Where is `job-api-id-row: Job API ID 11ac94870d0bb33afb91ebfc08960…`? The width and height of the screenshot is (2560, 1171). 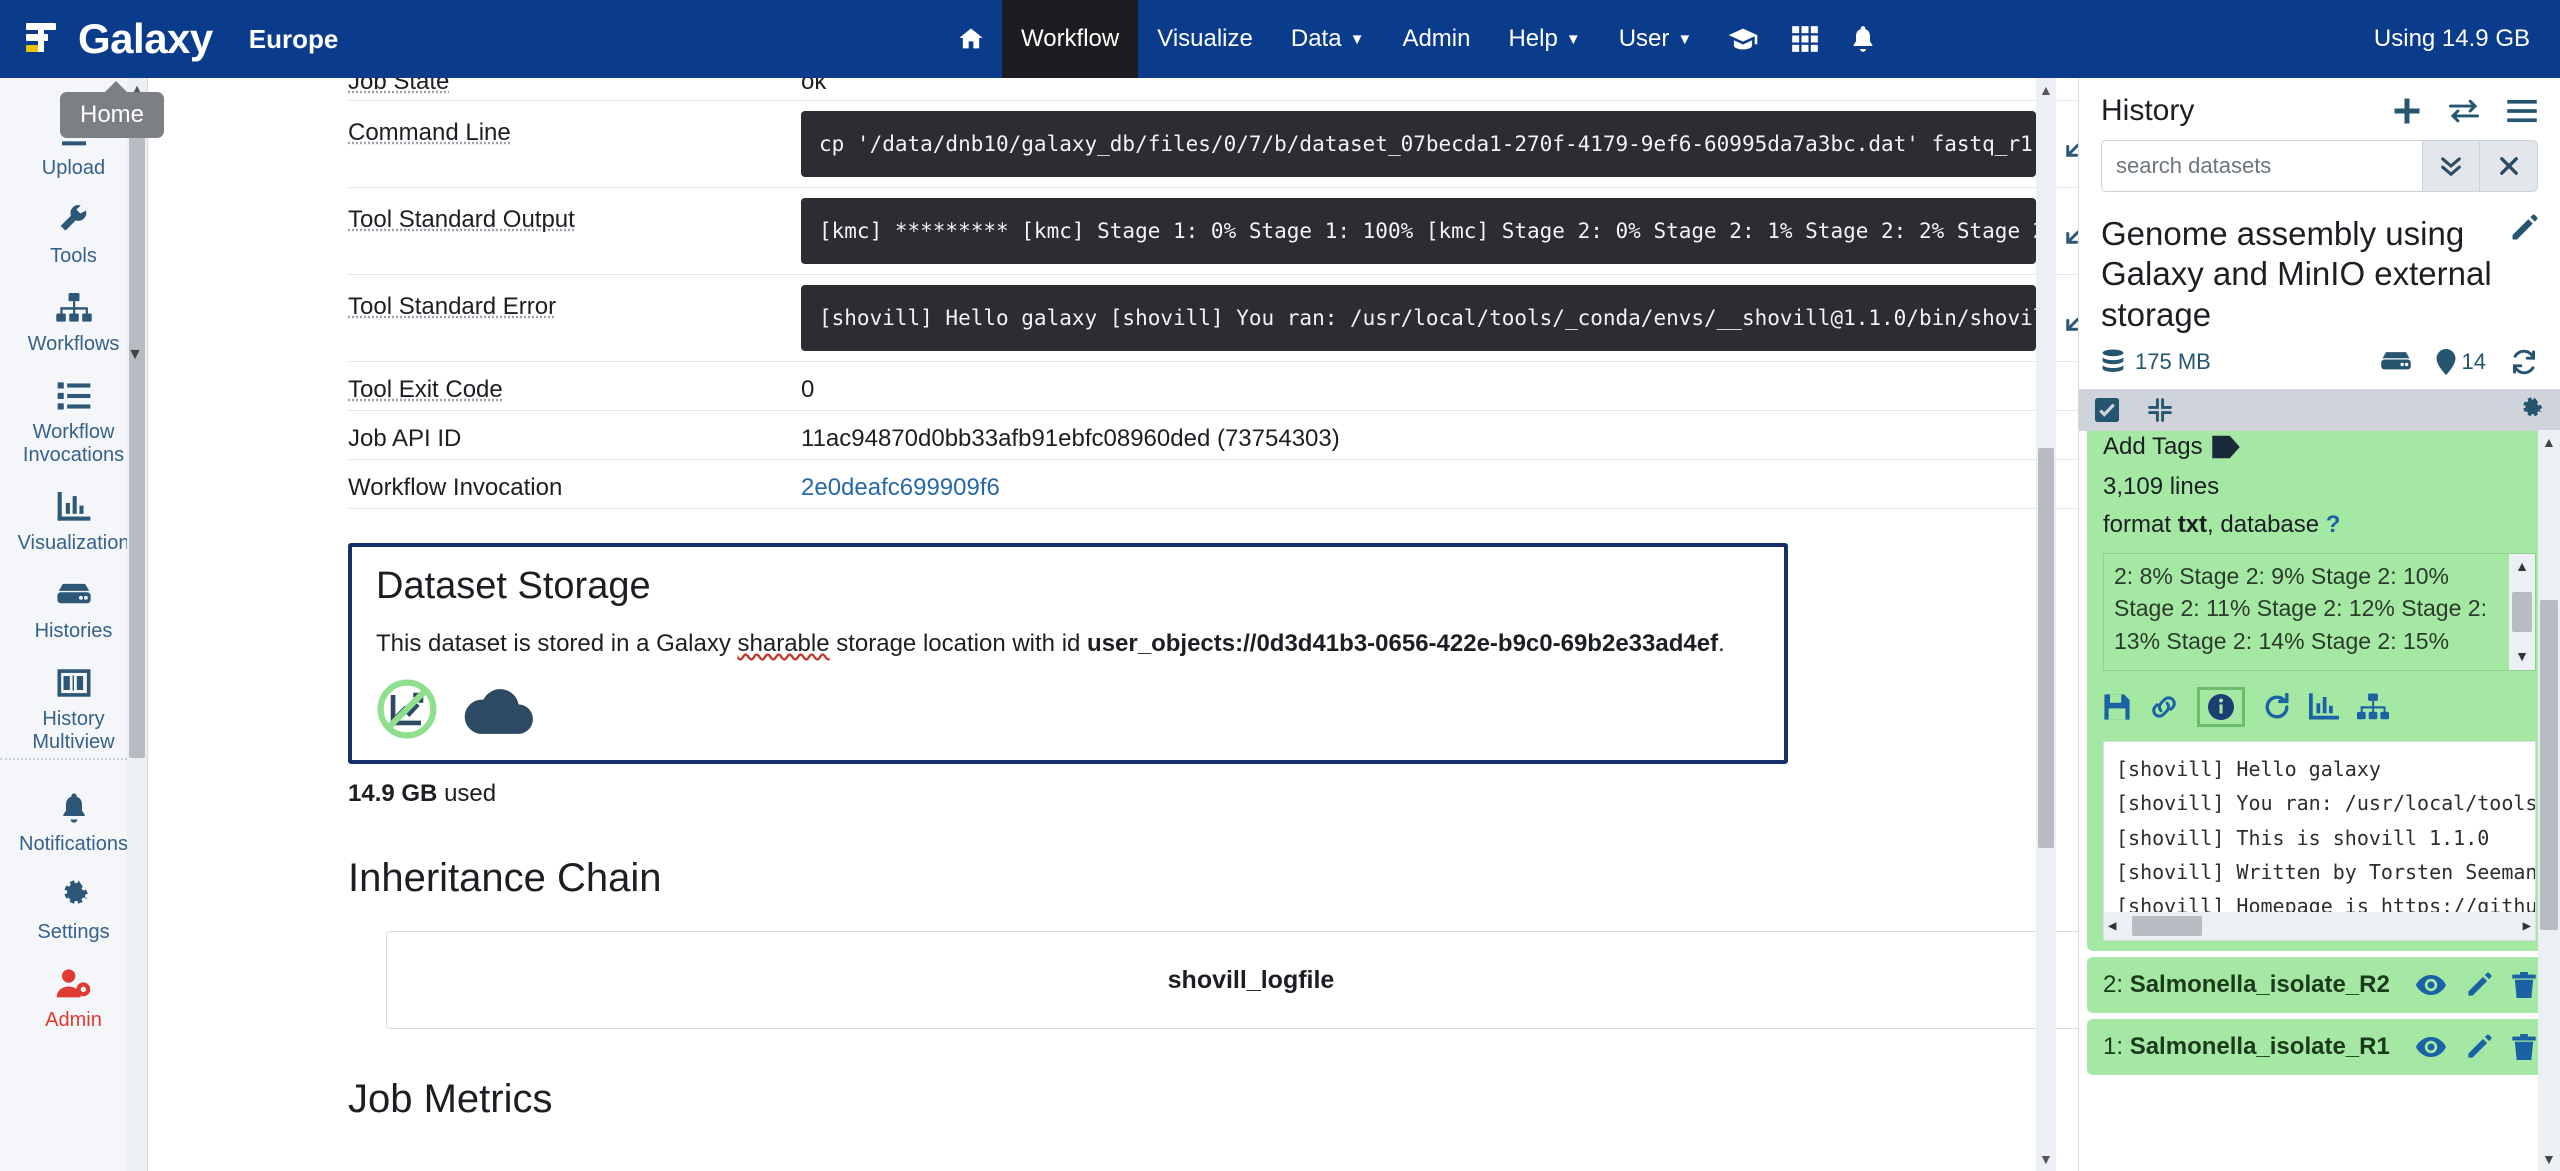 job-api-id-row: Job API ID 11ac94870d0bb33afb91ebfc08960… is located at coordinates (1213, 435).